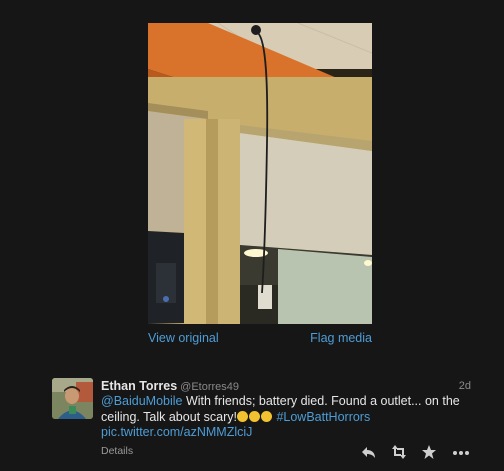 This screenshot has width=504, height=471. I want to click on author-screen-name: @Etorres49, so click(209, 387).